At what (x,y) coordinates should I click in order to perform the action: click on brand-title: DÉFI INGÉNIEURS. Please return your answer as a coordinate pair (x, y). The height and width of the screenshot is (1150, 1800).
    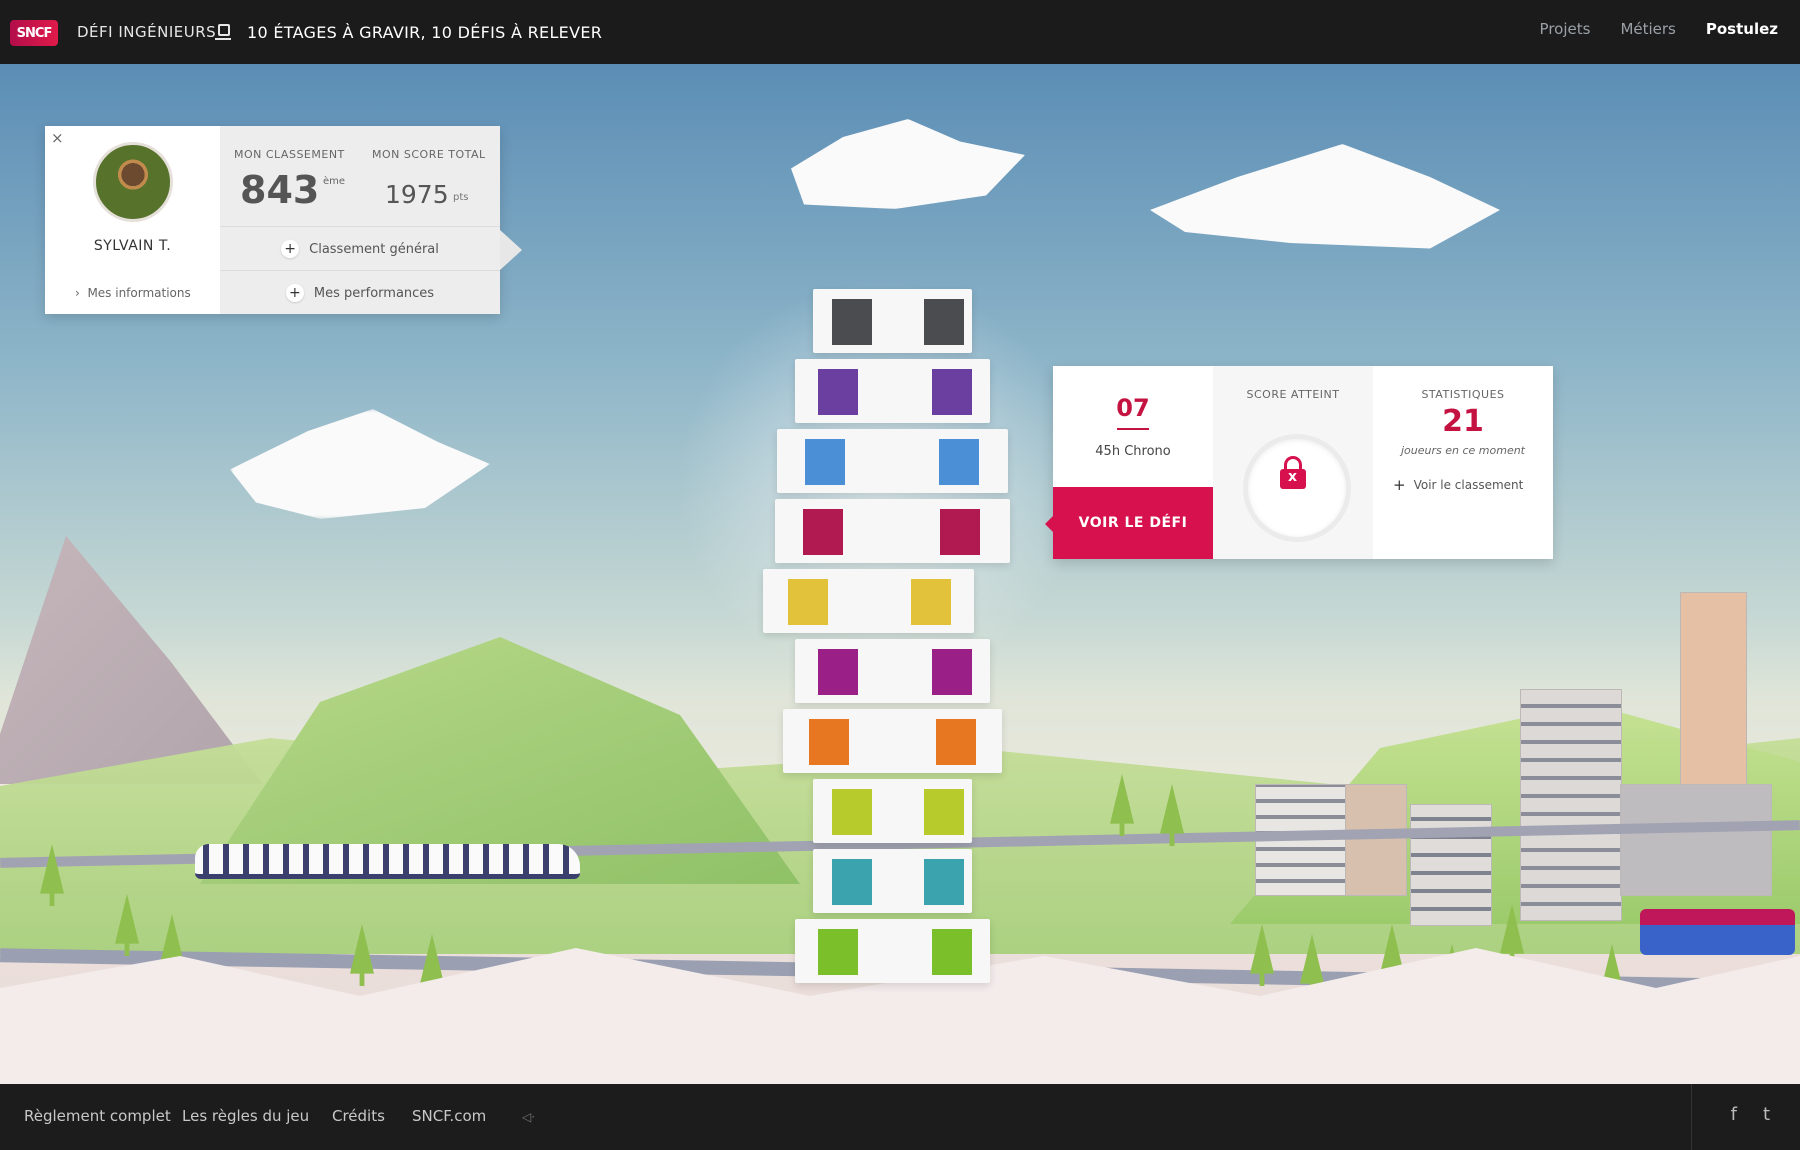
    Looking at the image, I should click on (146, 32).